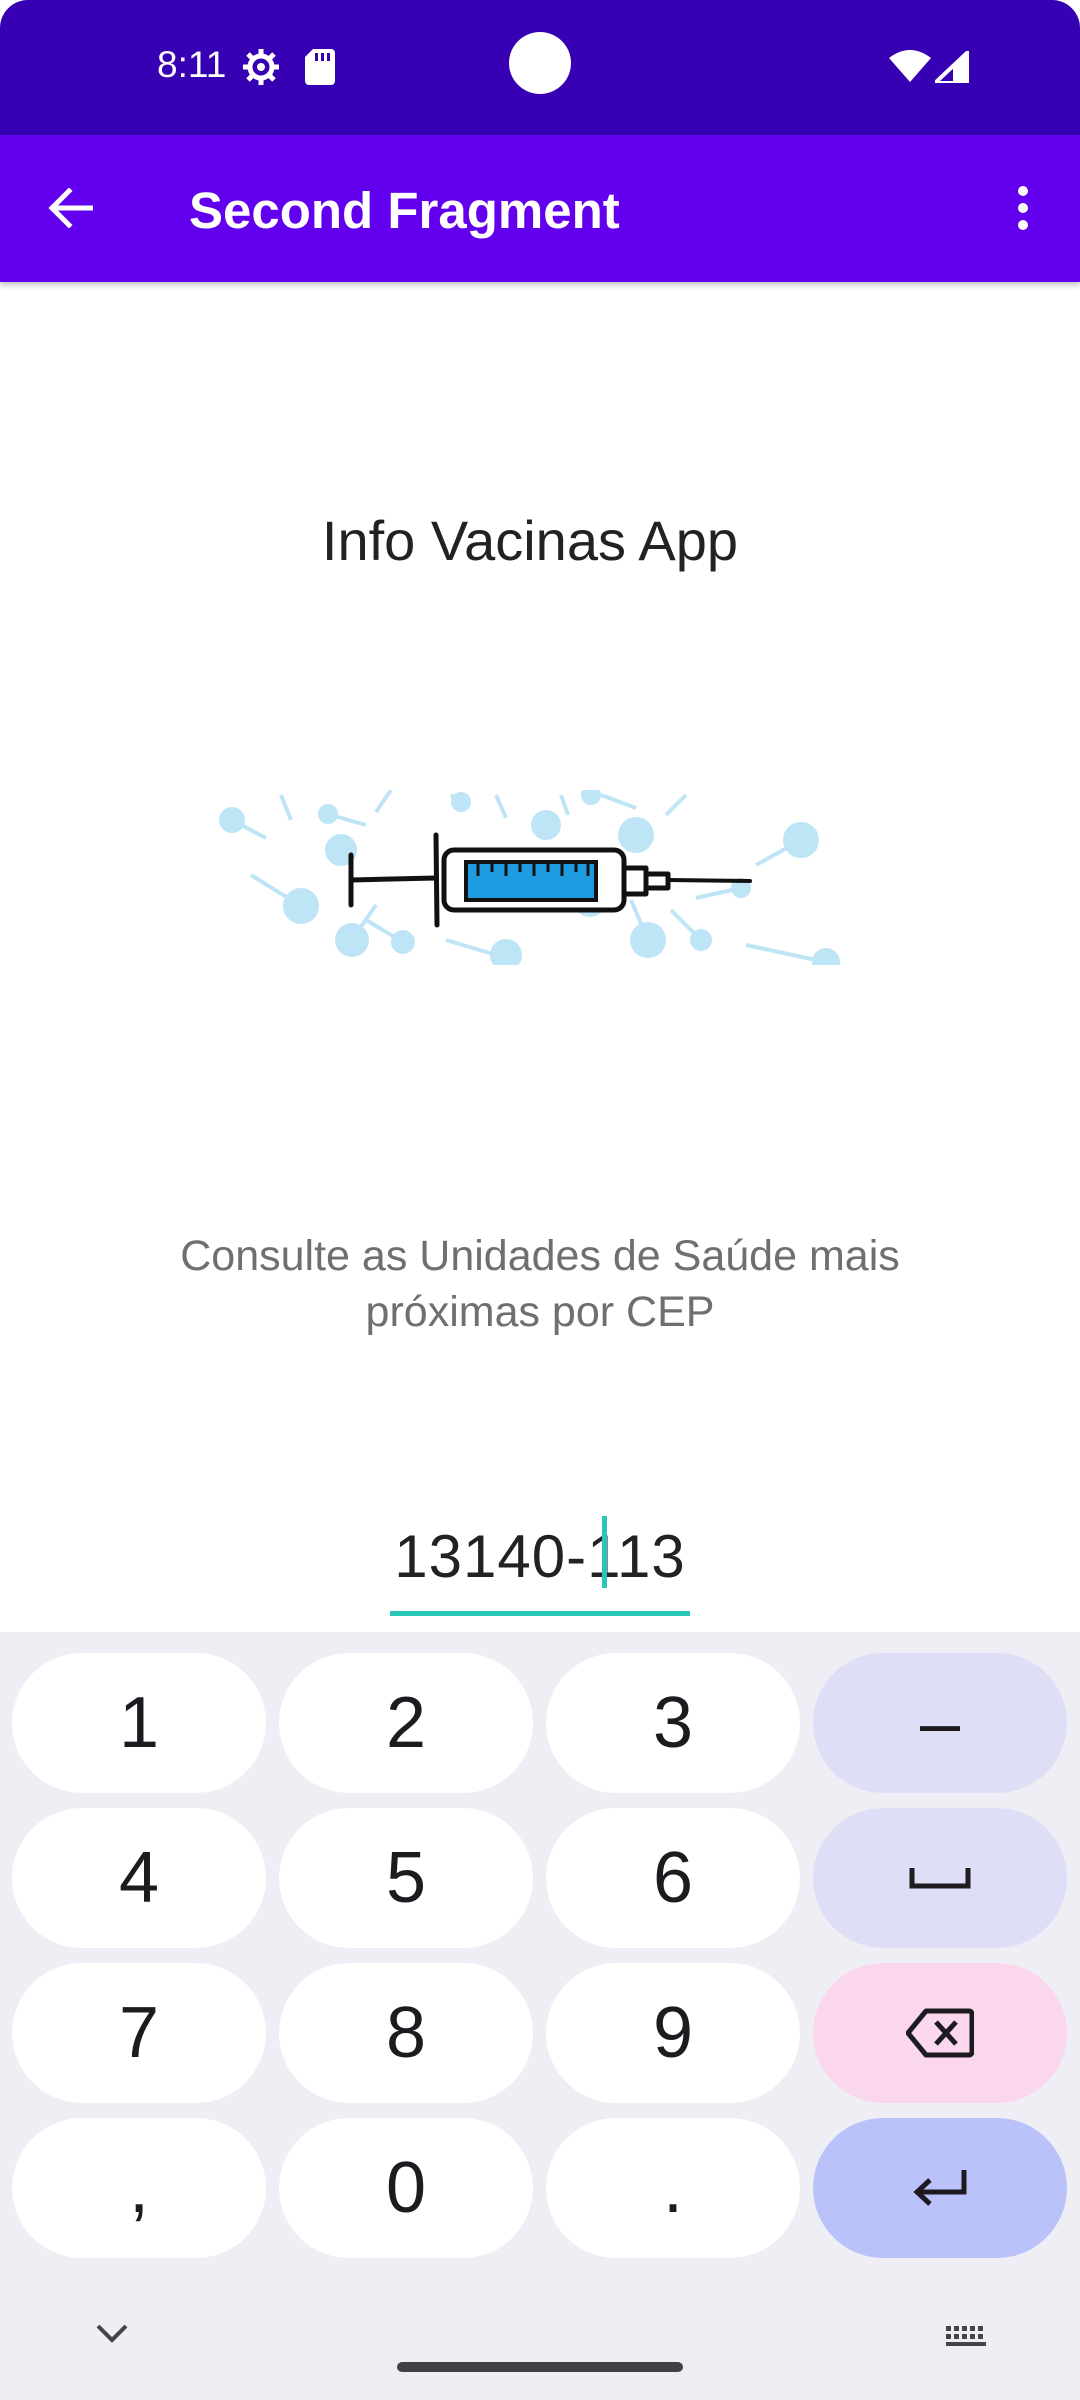 This screenshot has height=2400, width=1080. I want to click on key-enter, so click(940, 2188).